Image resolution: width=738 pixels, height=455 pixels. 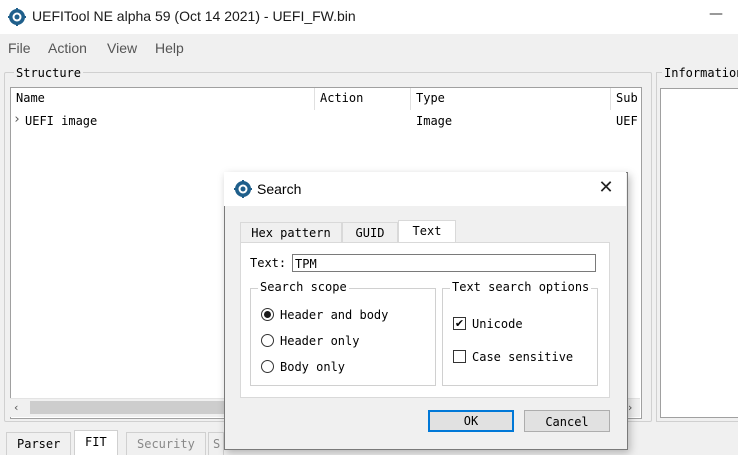 I want to click on radio-body-only, so click(x=267, y=366).